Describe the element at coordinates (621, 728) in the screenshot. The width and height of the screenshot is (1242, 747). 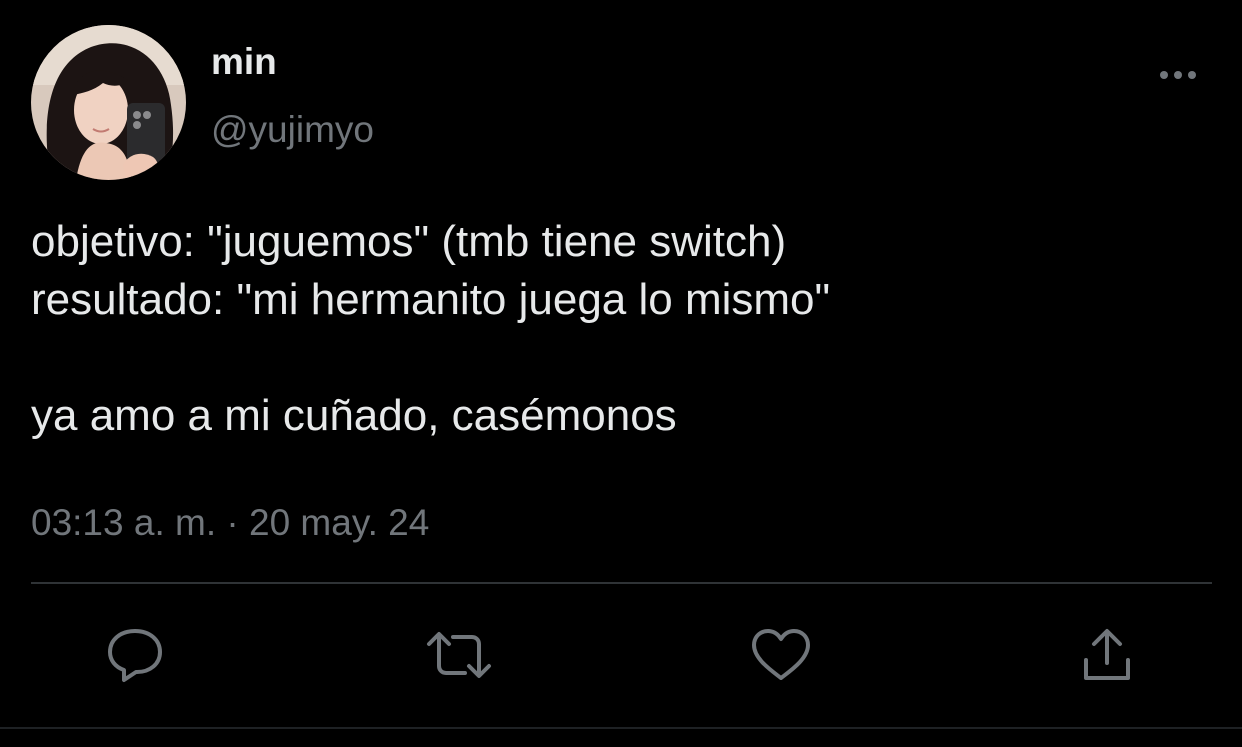
I see `bottom-divider` at that location.